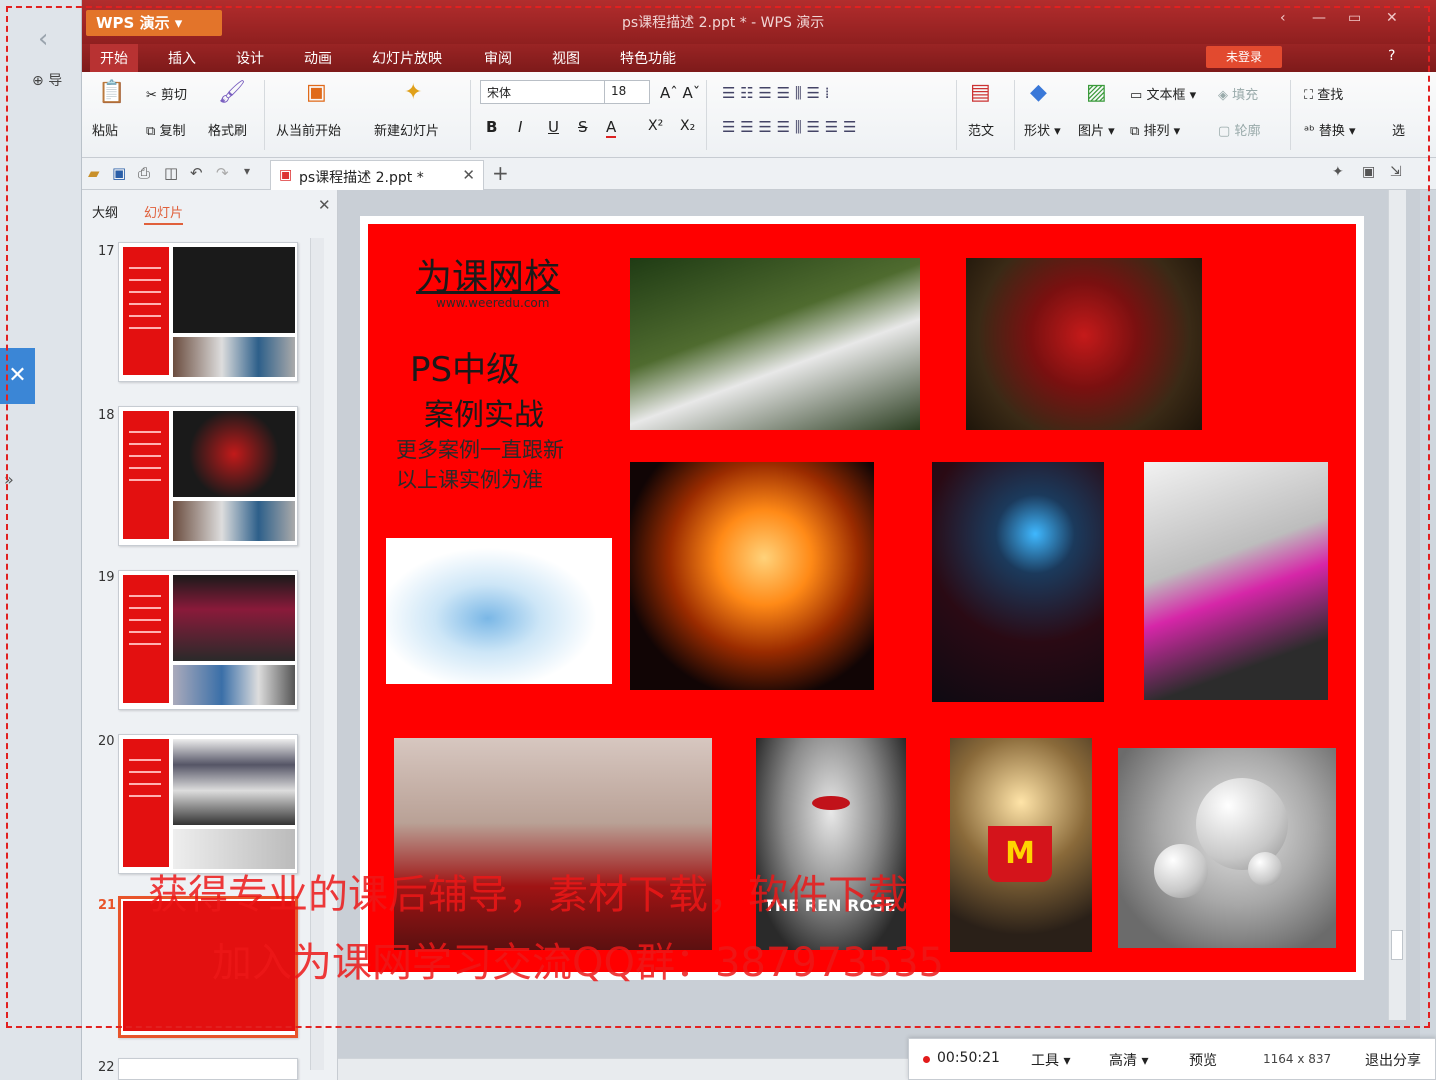 The height and width of the screenshot is (1080, 1436). What do you see at coordinates (247, 171) in the screenshot?
I see `quick-menu-icon: ▾` at bounding box center [247, 171].